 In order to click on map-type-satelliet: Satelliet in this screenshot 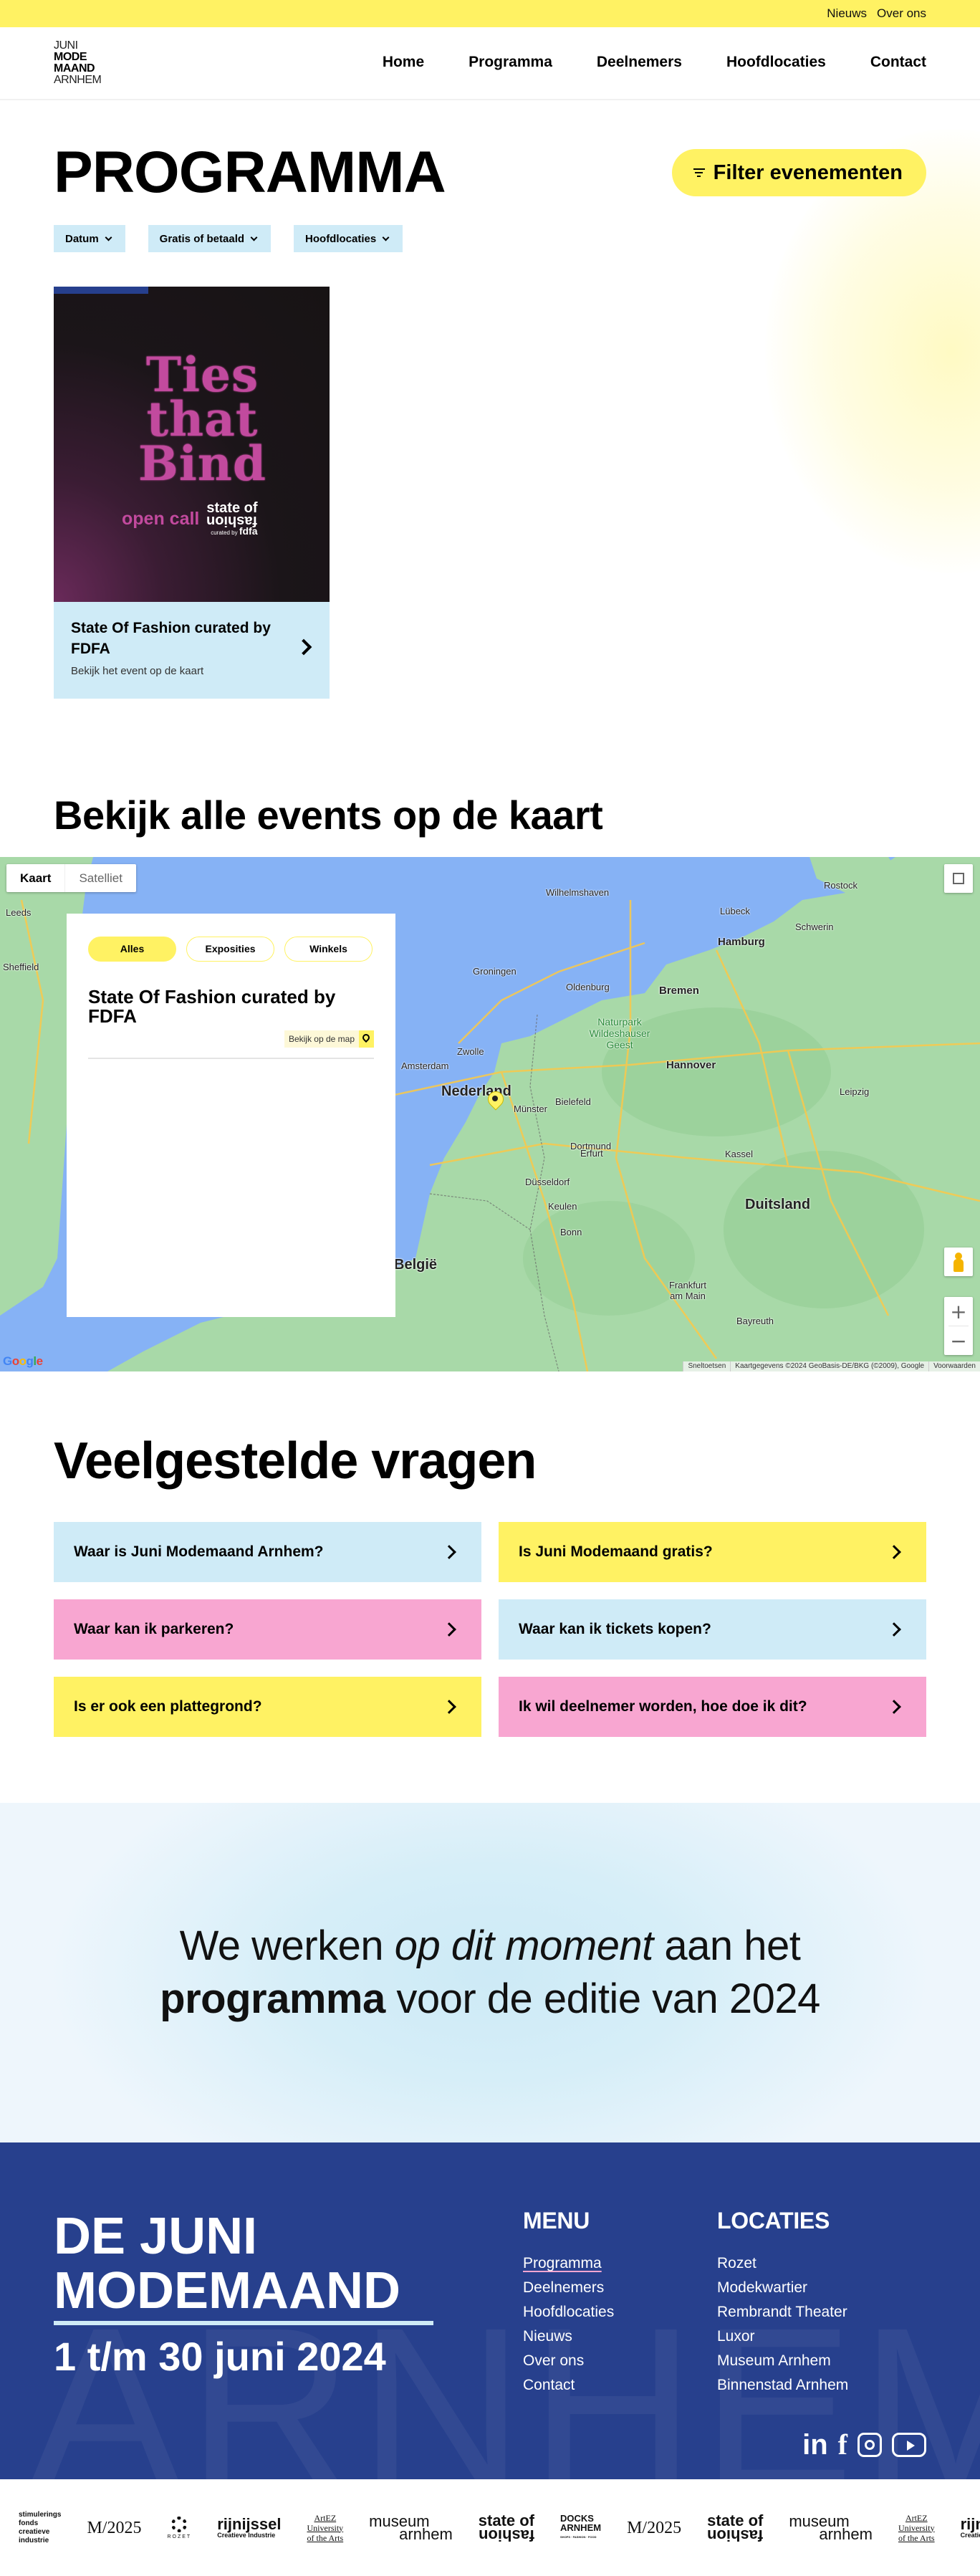, I will do `click(99, 878)`.